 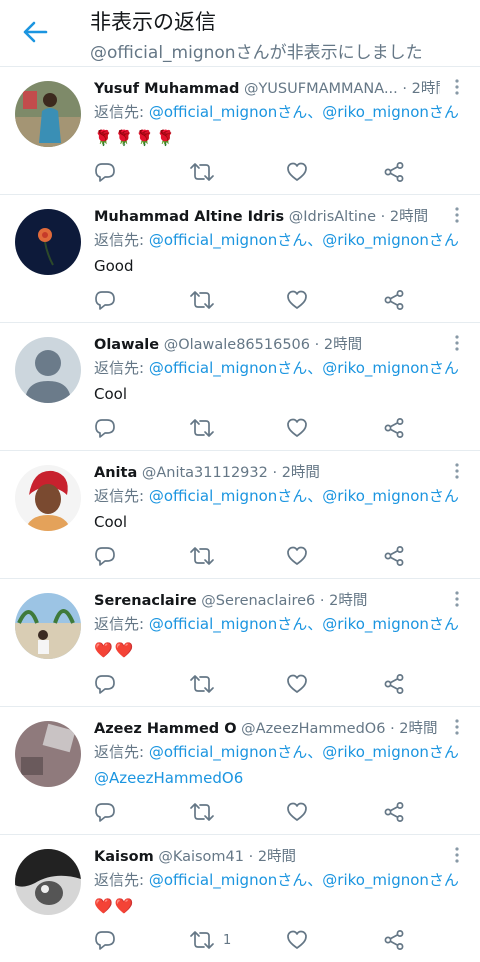 I want to click on display-name: Anita, so click(x=115, y=473).